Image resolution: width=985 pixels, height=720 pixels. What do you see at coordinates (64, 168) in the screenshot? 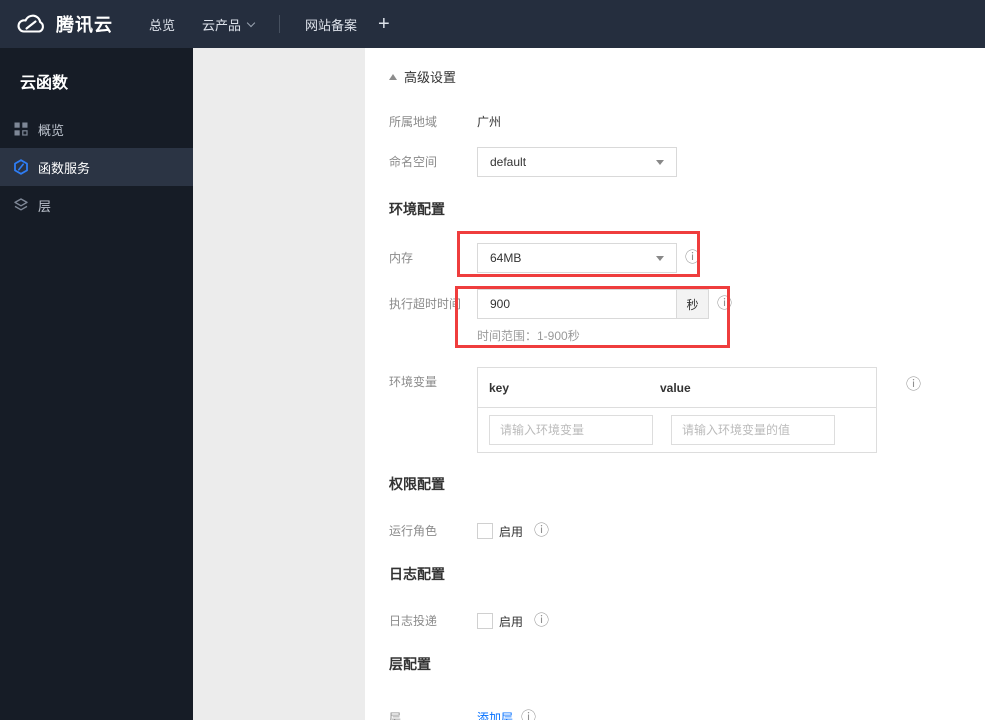
I see `sidebar-item-label: 函数服务` at bounding box center [64, 168].